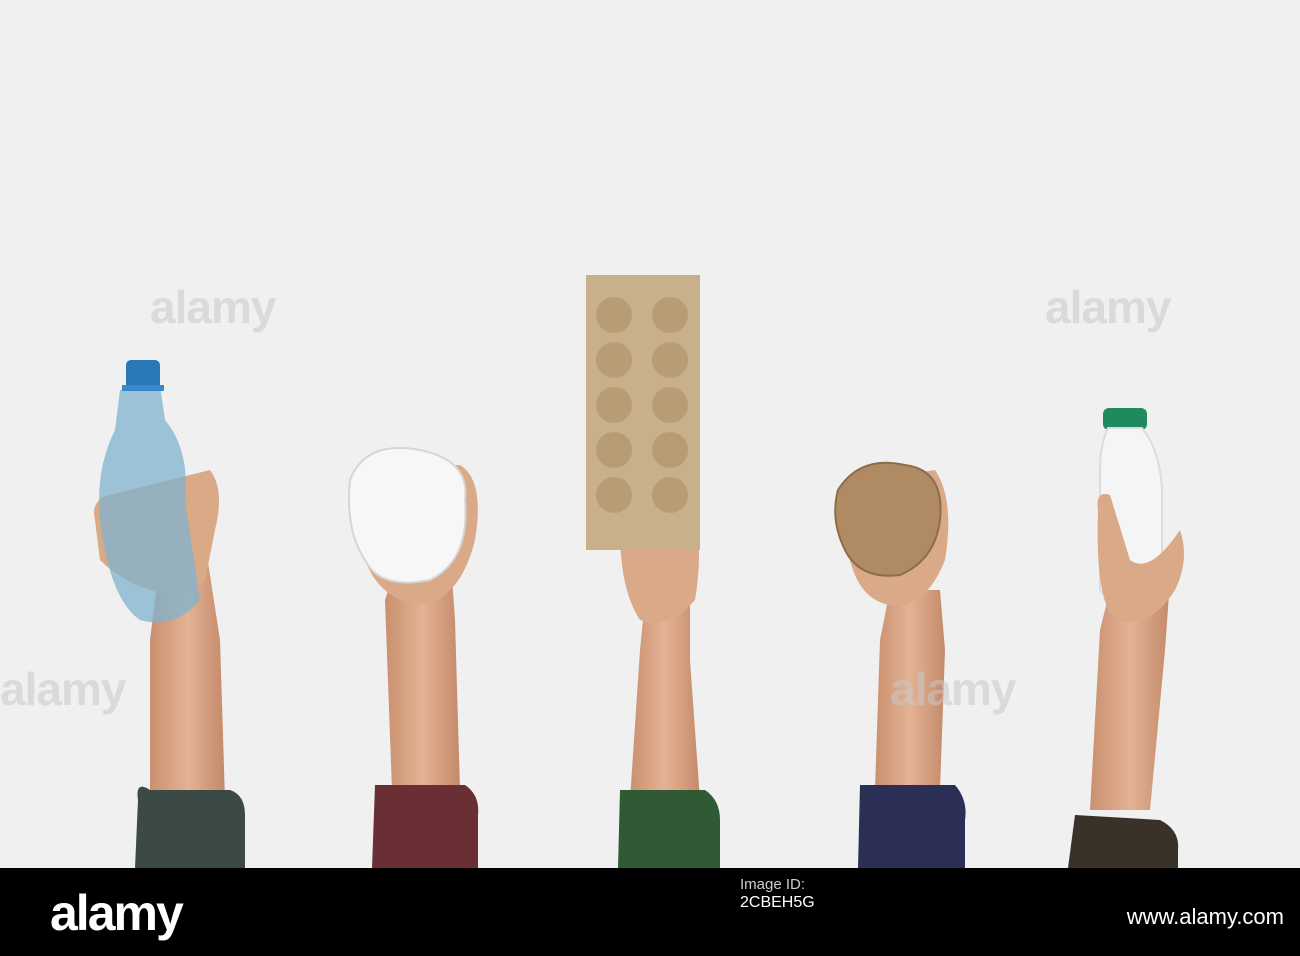 The height and width of the screenshot is (956, 1300). Describe the element at coordinates (650, 912) in the screenshot. I see `footer-bar: alamy Image ID: 2CBEH5G www.alamy.com` at that location.